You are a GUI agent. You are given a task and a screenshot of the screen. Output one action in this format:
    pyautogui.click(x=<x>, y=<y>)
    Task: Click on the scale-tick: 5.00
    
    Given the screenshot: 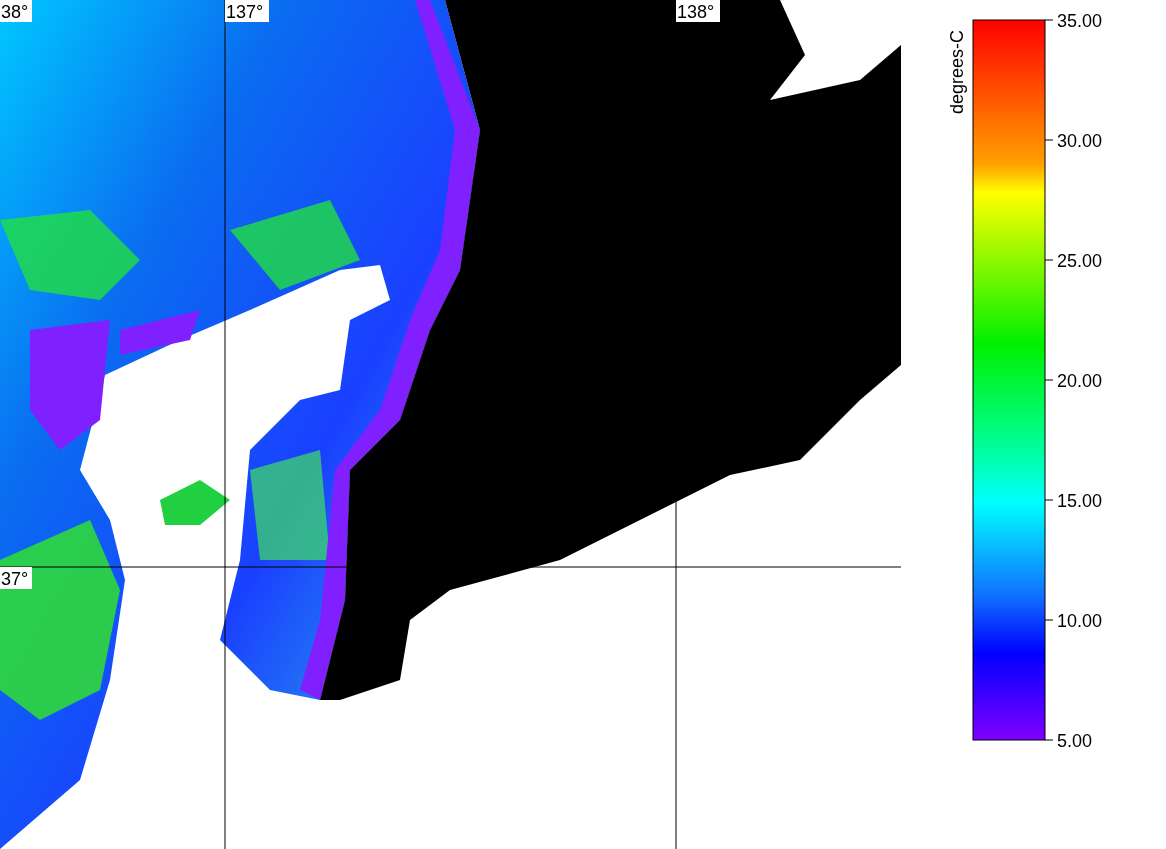 What is the action you would take?
    pyautogui.click(x=1068, y=741)
    